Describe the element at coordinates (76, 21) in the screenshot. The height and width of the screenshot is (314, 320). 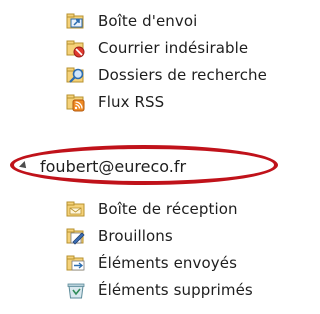
I see `outbox-icon` at that location.